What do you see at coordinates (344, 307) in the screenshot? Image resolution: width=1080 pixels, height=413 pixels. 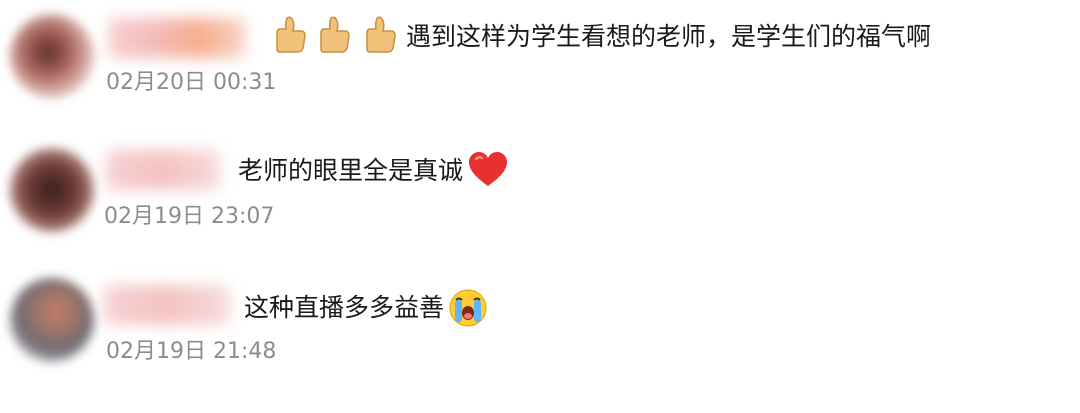 I see `comment-text: 这种直播多多益善` at bounding box center [344, 307].